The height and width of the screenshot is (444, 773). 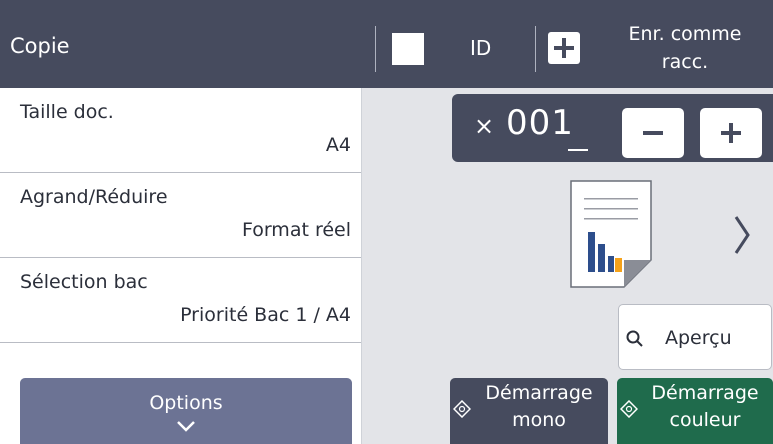 I want to click on copy-count-prefix: ×, so click(x=484, y=126).